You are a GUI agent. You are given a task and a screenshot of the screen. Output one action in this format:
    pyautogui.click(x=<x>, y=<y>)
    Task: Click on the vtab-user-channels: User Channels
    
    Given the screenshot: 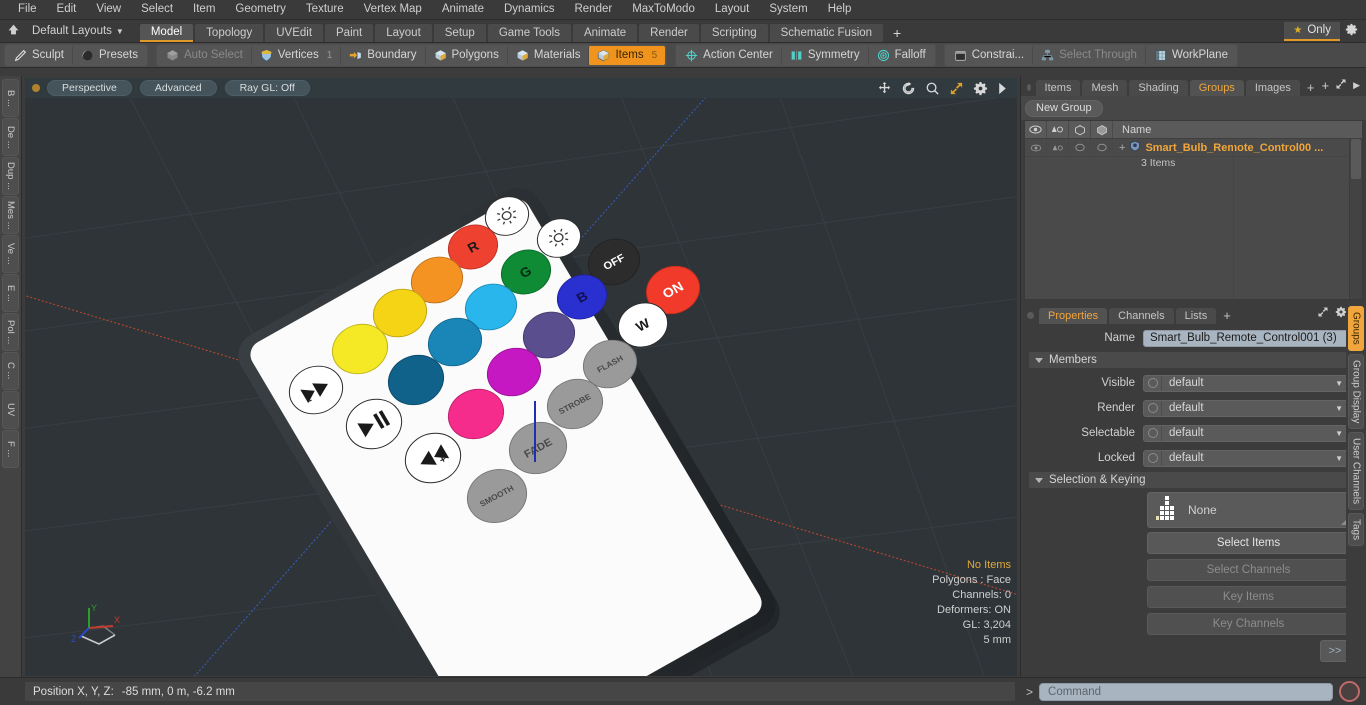 What is the action you would take?
    pyautogui.click(x=1356, y=471)
    